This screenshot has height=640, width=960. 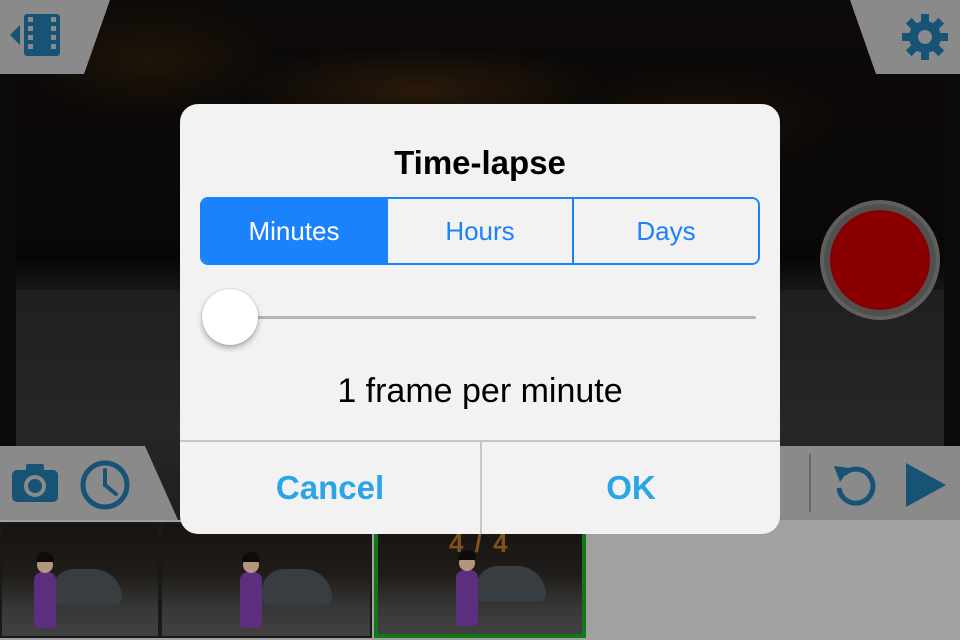 I want to click on interval-slider-track, so click(x=493, y=317).